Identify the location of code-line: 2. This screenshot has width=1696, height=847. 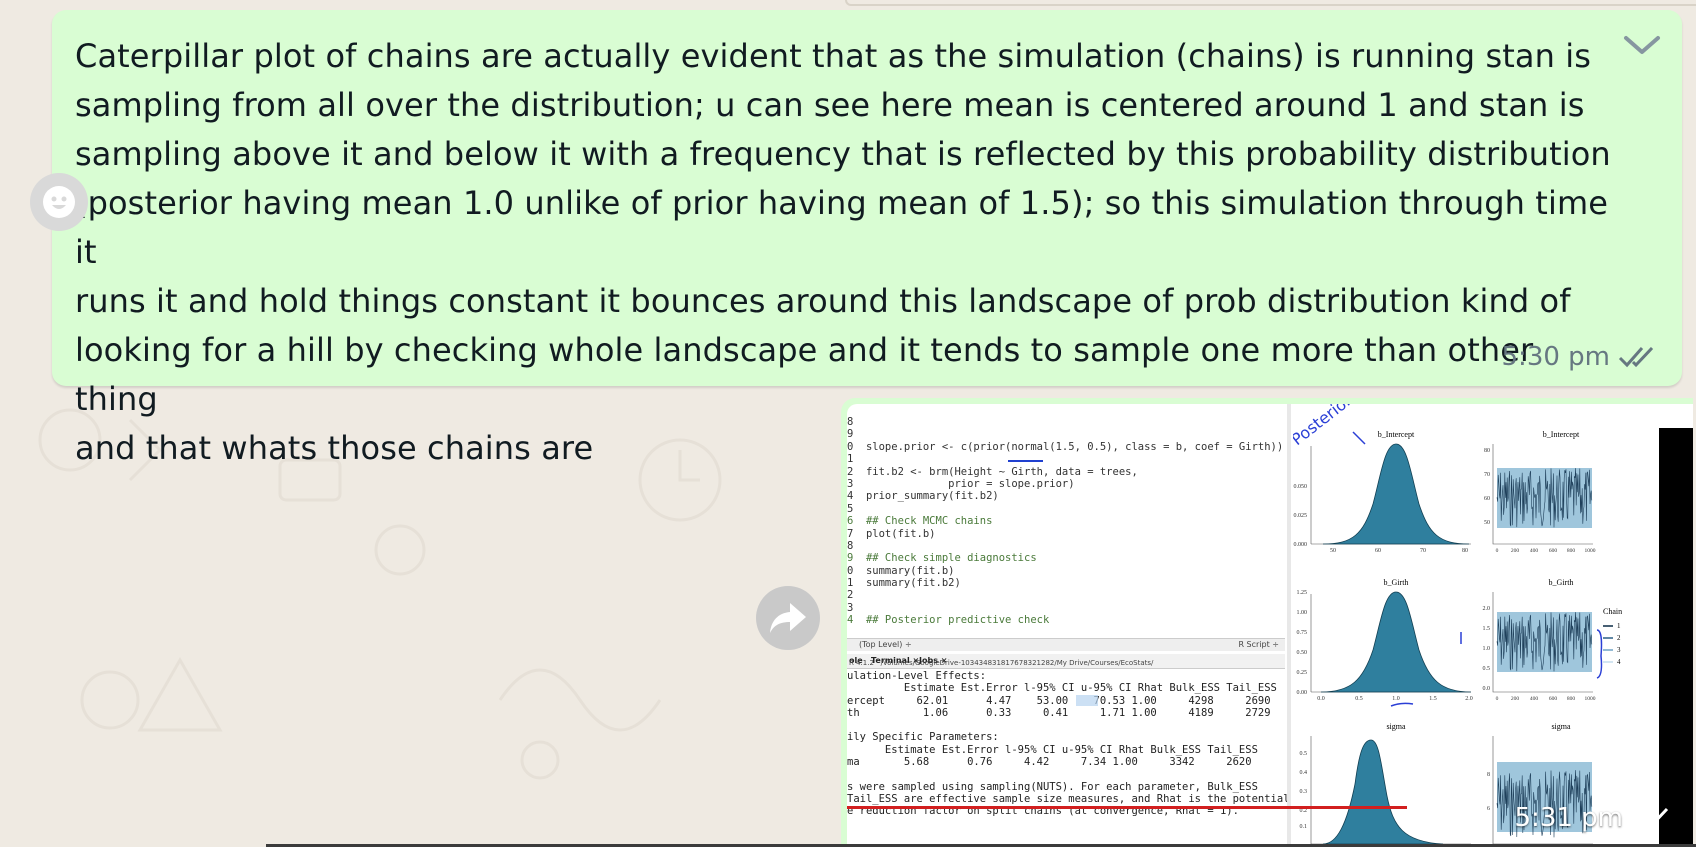
(850, 595).